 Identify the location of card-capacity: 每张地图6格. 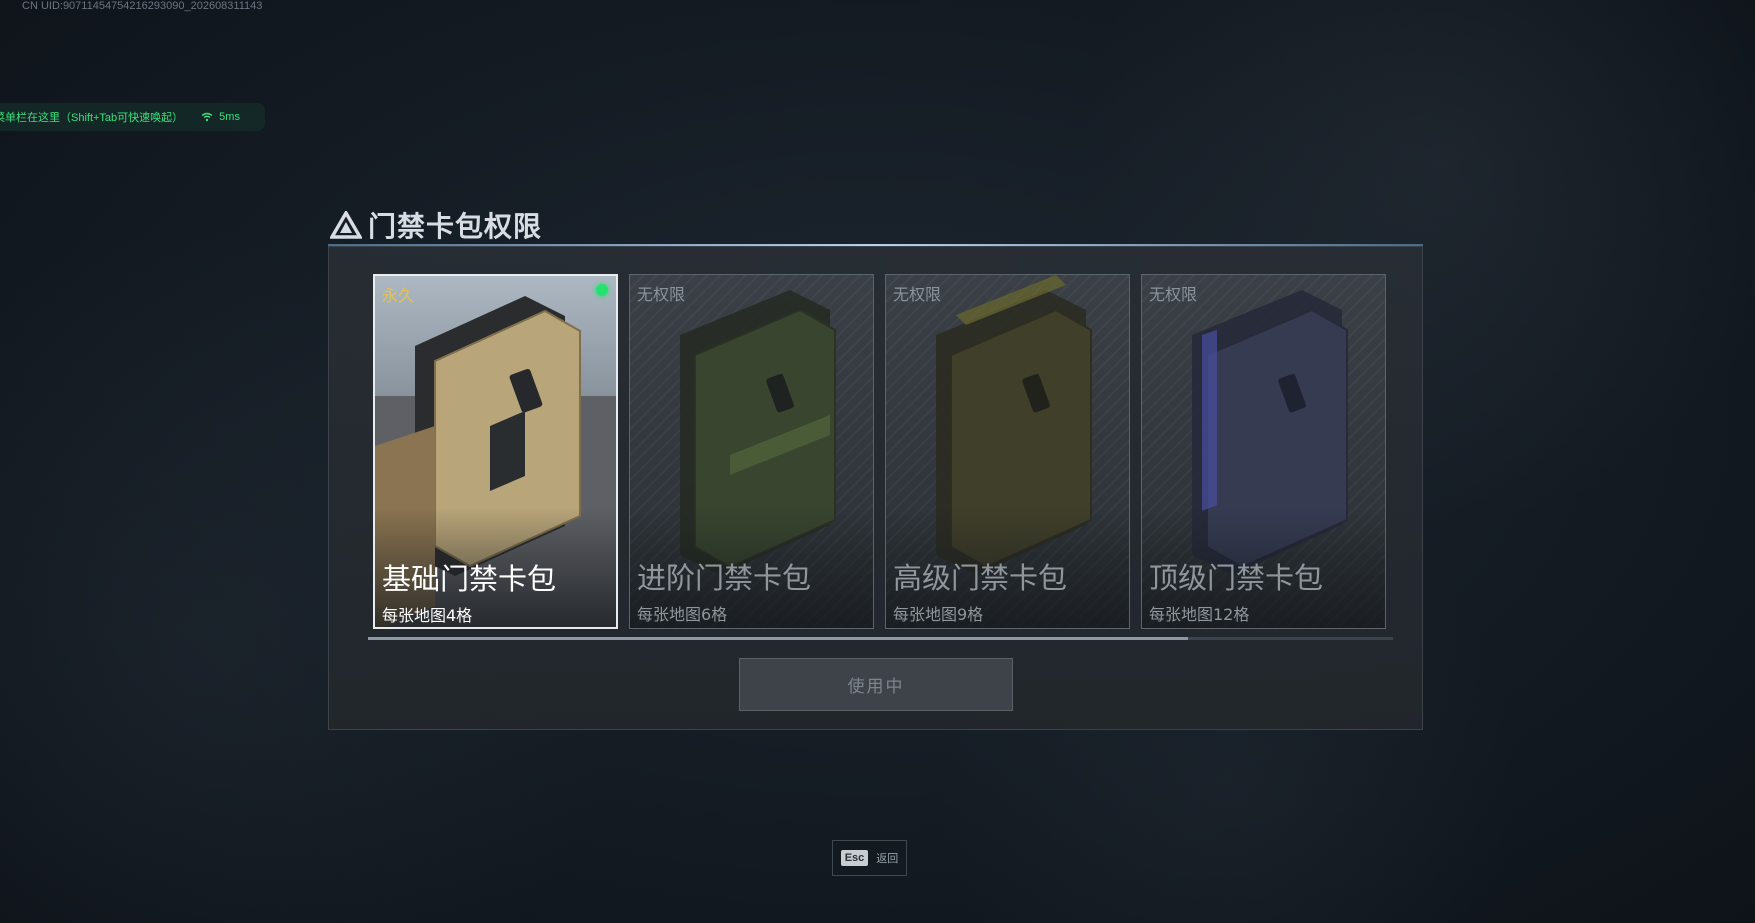
(682, 614).